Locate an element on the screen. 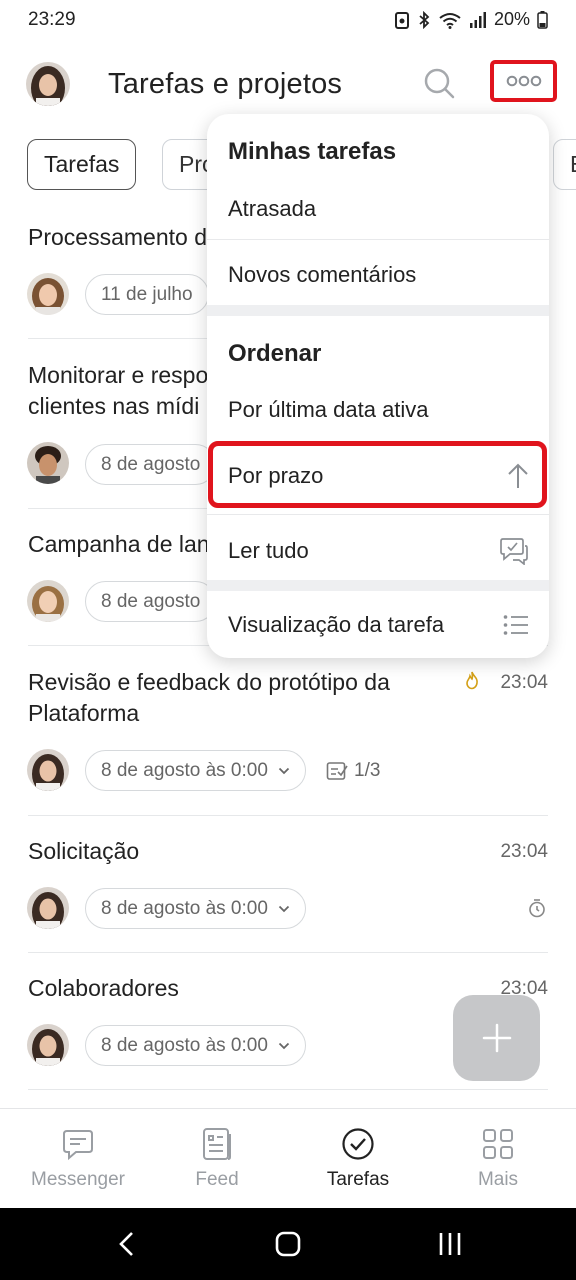 The image size is (576, 1280). app-header: Tarefas e projetos is located at coordinates (288, 85).